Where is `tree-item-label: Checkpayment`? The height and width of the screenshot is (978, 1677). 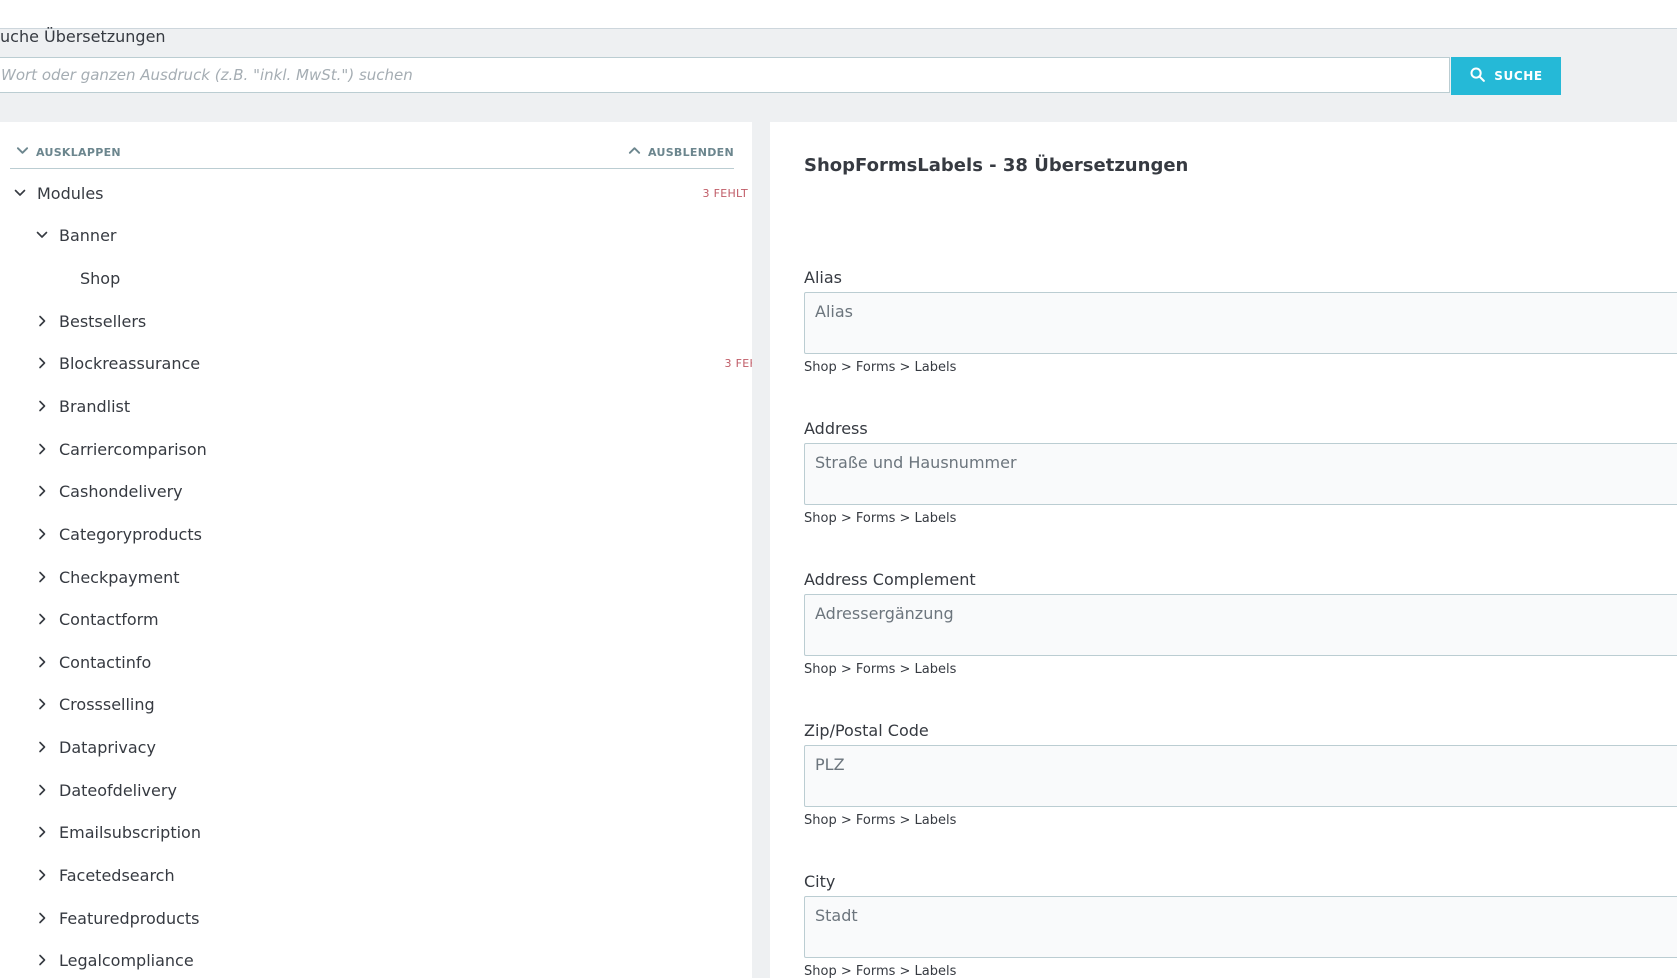 tree-item-label: Checkpayment is located at coordinates (119, 577).